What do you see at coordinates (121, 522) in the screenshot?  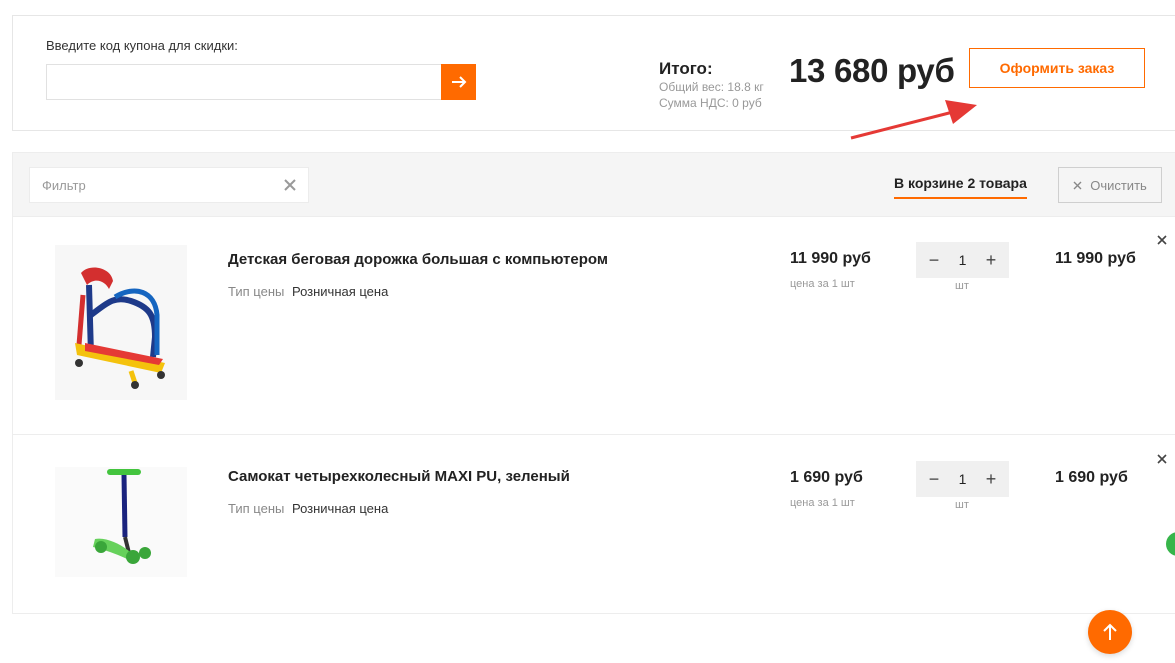 I see `product-image-scooter` at bounding box center [121, 522].